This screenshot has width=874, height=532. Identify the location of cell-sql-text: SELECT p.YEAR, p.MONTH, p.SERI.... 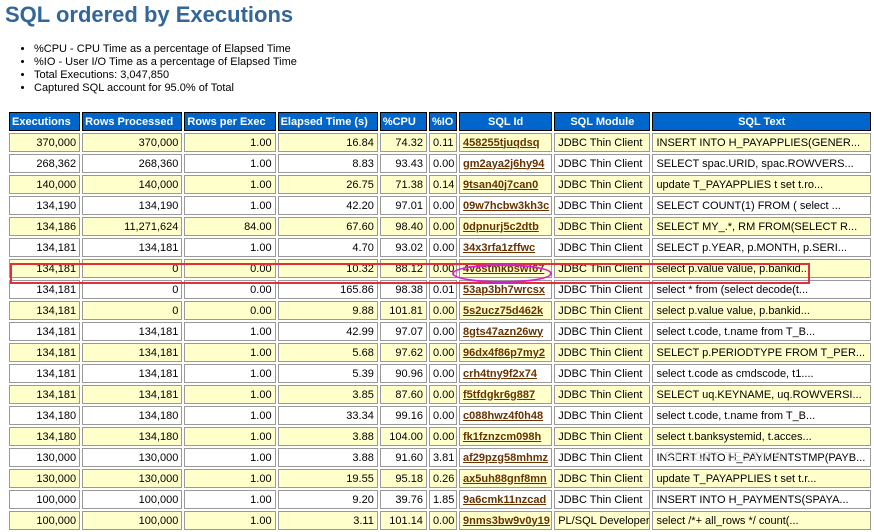
(761, 247).